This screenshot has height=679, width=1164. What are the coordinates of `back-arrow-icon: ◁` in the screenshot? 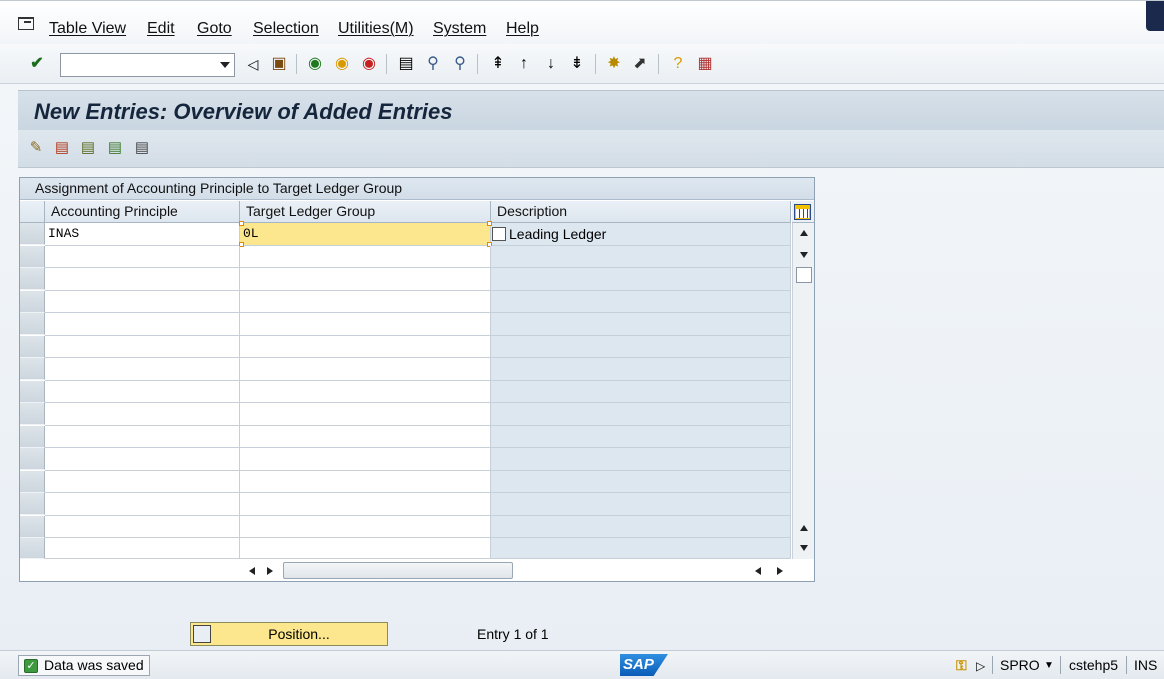 It's located at (253, 64).